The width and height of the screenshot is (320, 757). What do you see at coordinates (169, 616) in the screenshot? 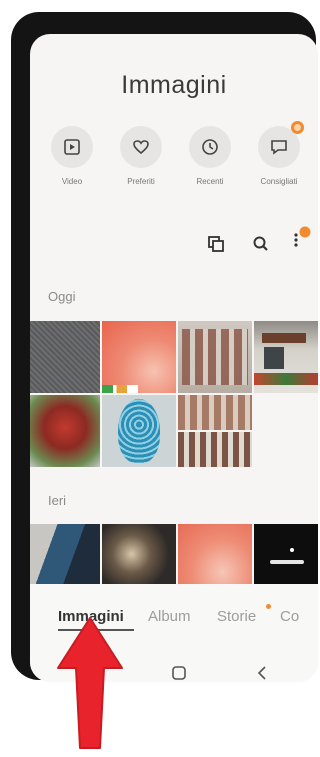
I see `tab-album: Album` at bounding box center [169, 616].